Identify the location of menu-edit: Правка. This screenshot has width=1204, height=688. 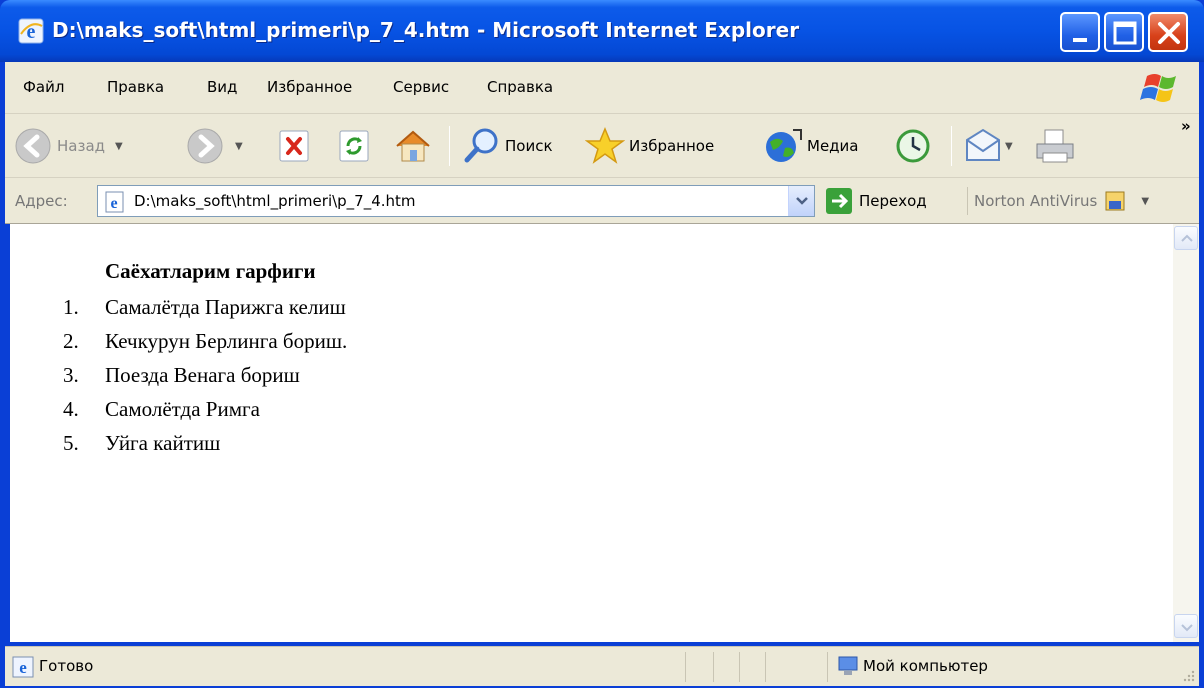
(135, 87).